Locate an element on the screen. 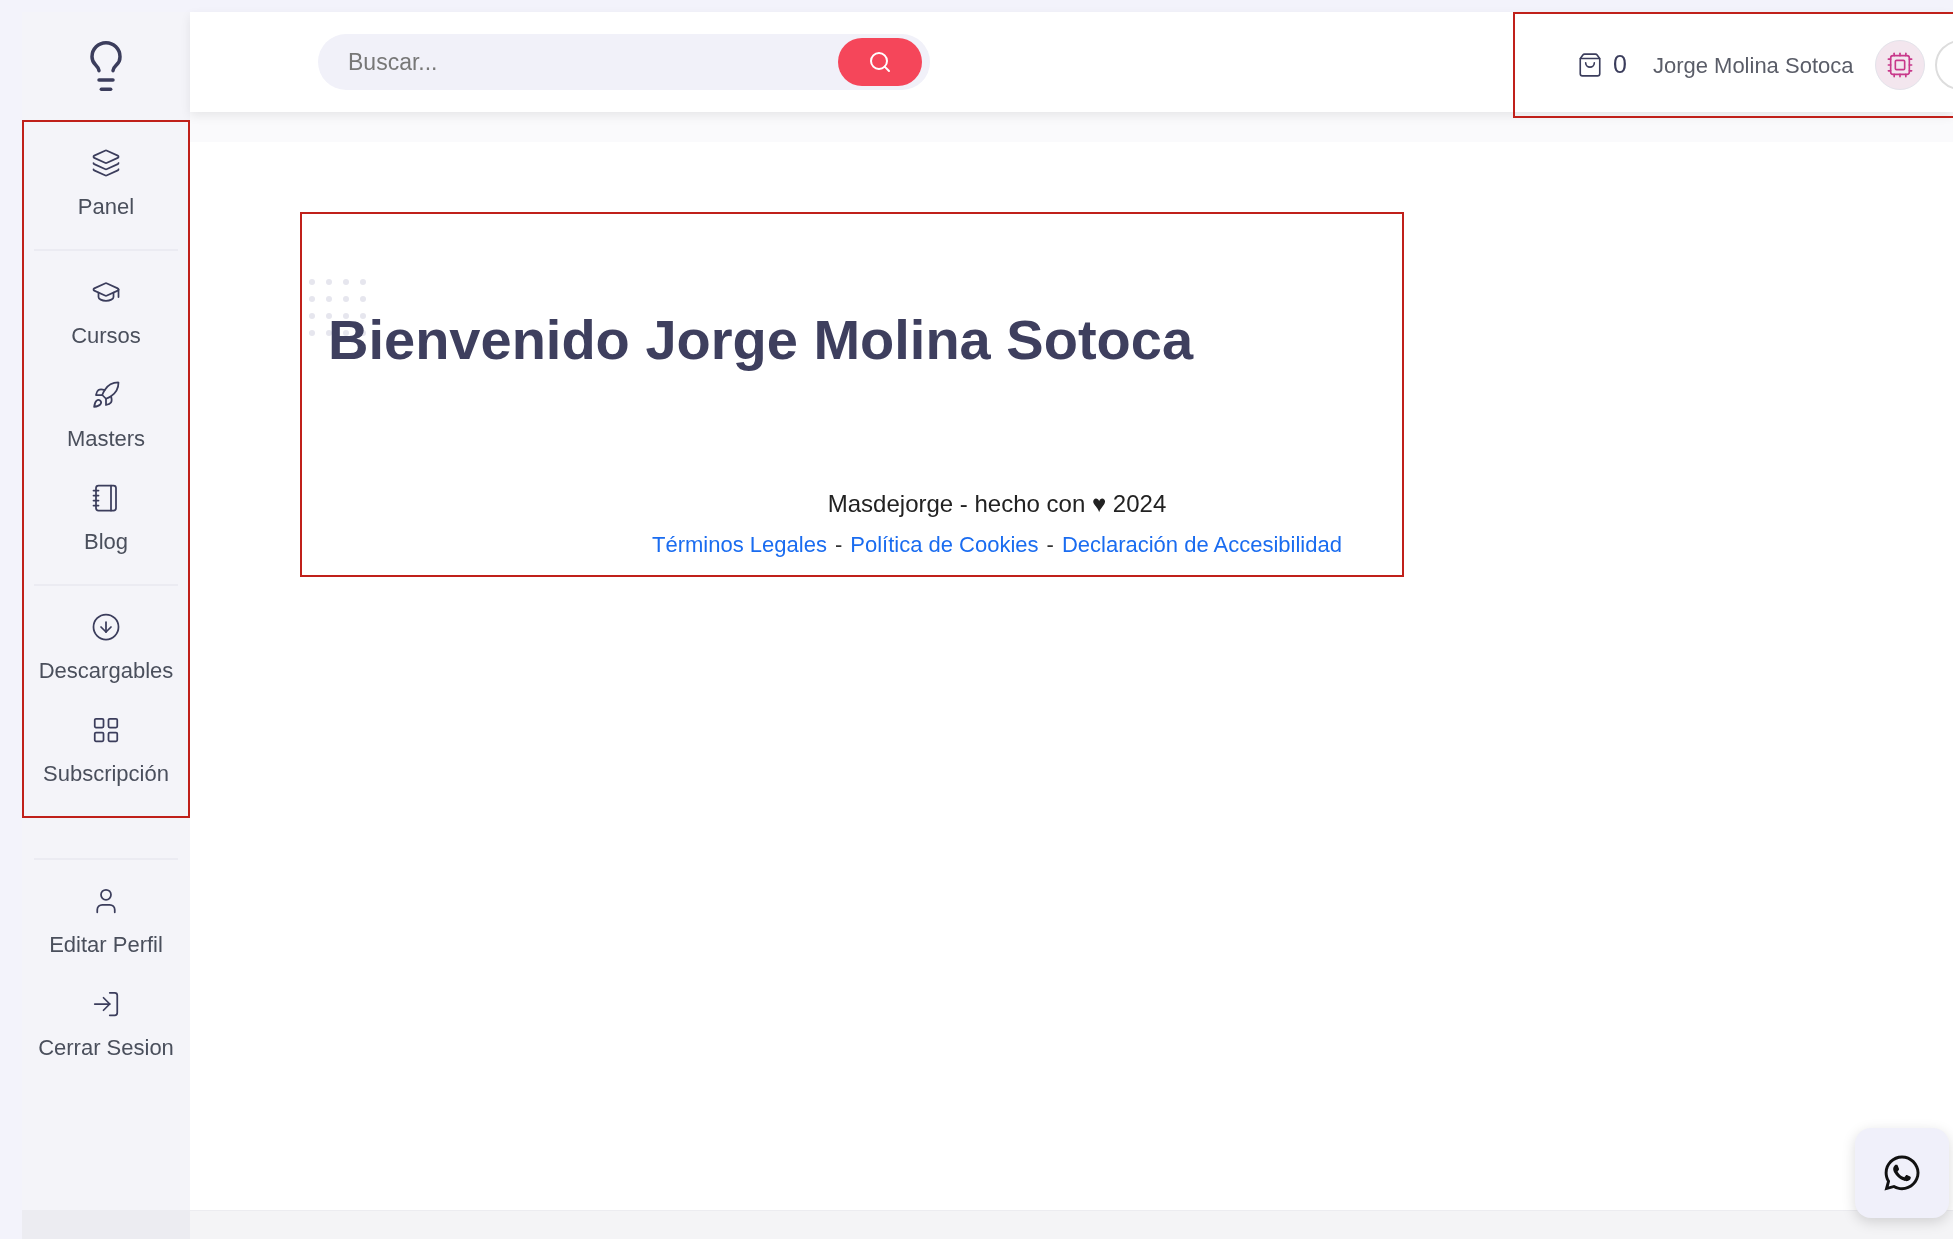 The image size is (1953, 1239). search-button is located at coordinates (880, 62).